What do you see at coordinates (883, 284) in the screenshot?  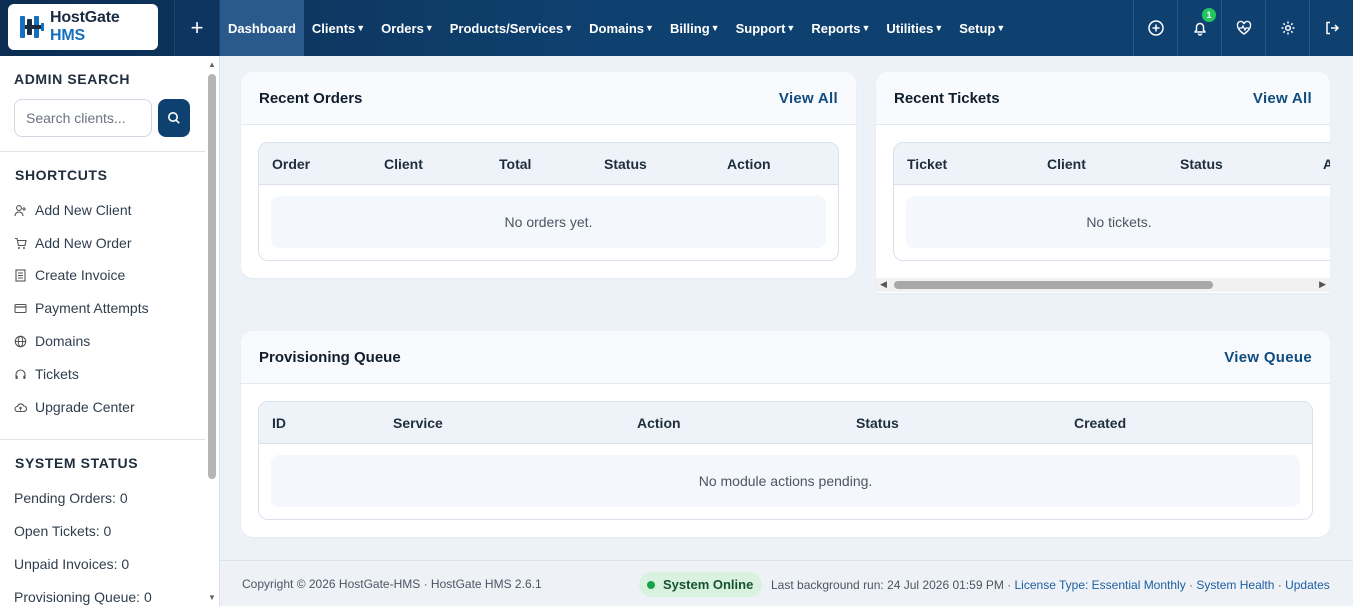 I see `scroll-left-arrow-icon: ◀` at bounding box center [883, 284].